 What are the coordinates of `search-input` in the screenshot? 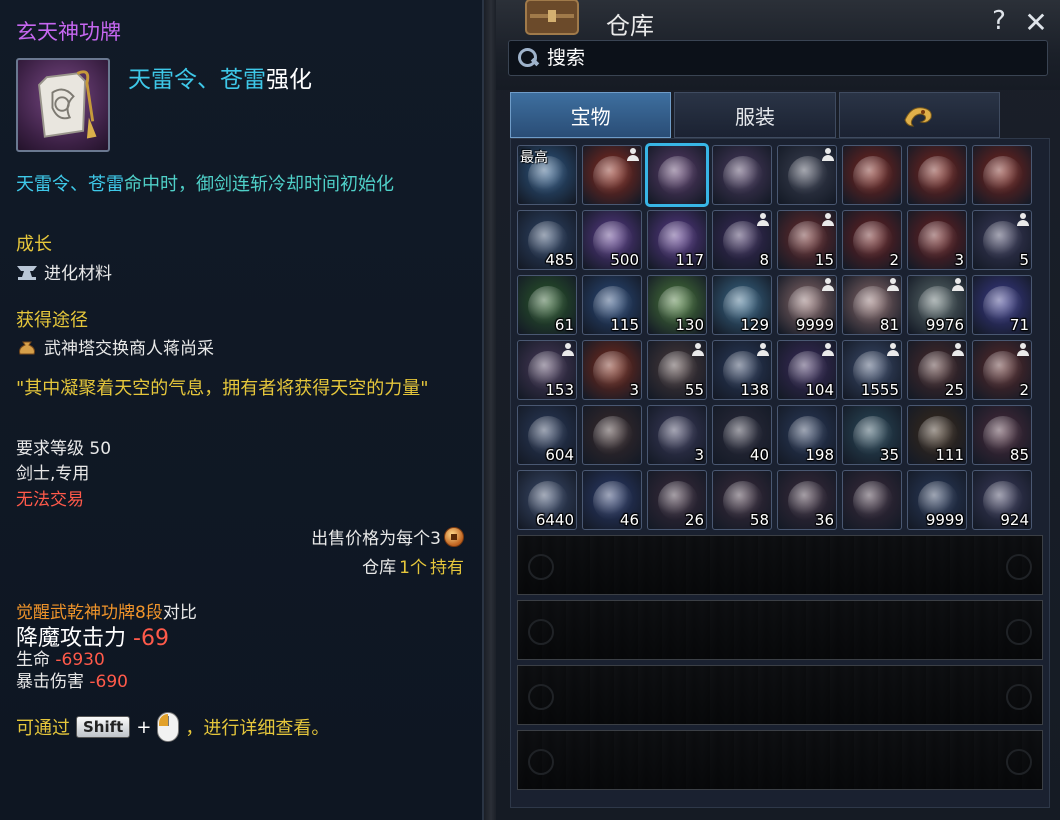 It's located at (787, 58).